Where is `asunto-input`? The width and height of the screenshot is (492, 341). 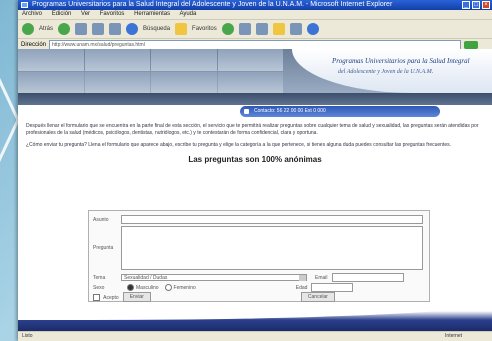
asunto-input is located at coordinates (272, 219).